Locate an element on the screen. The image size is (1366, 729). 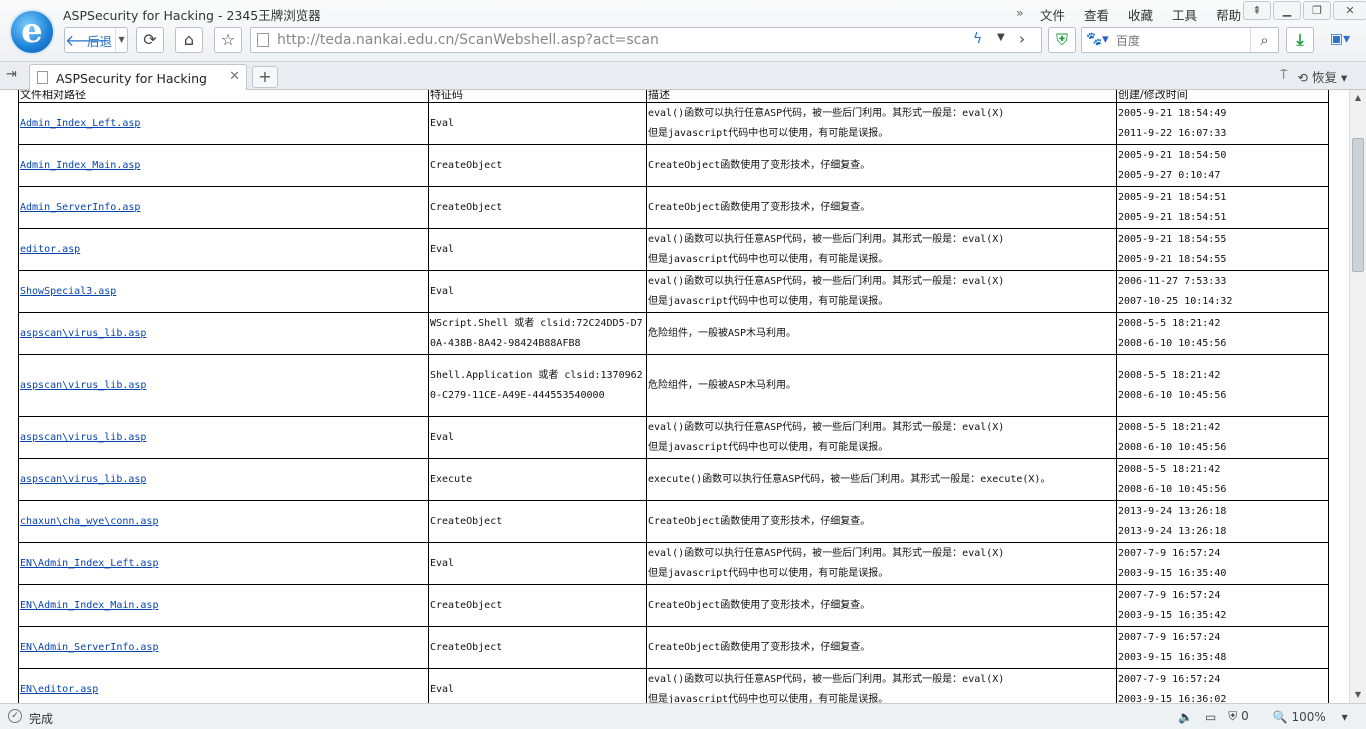
search-engine-icon: 🐾▾ is located at coordinates (1097, 39).